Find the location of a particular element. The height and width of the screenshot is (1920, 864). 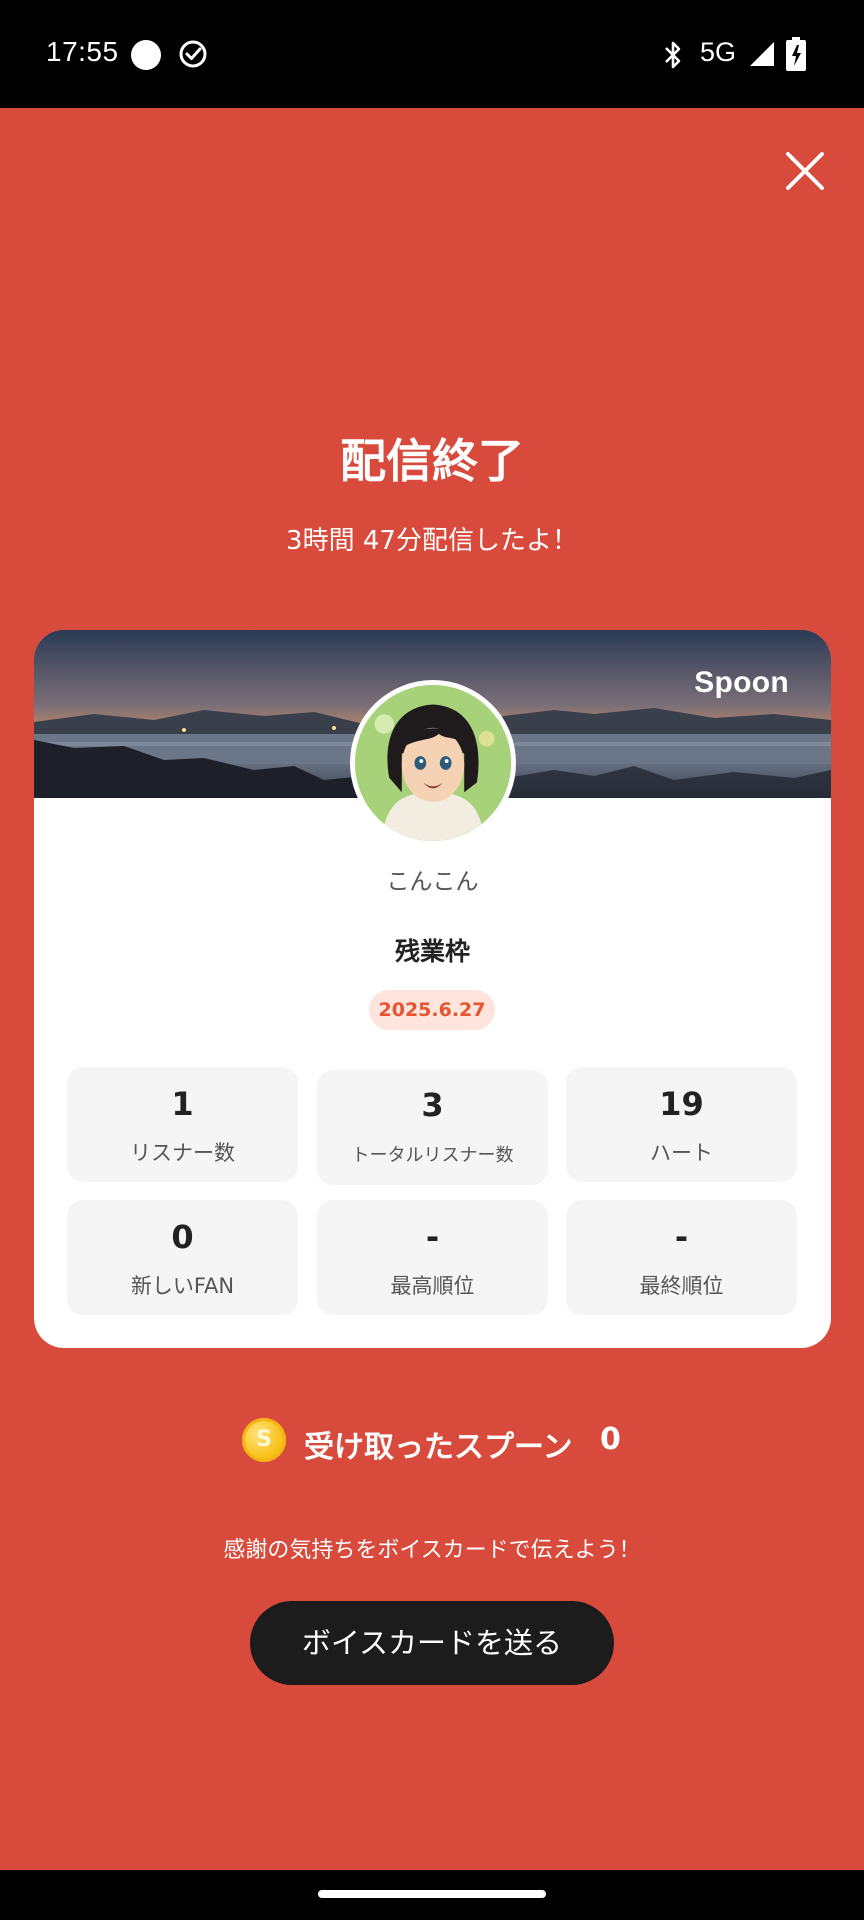

stat-new-fans: 0 新しいFAN is located at coordinates (182, 1257).